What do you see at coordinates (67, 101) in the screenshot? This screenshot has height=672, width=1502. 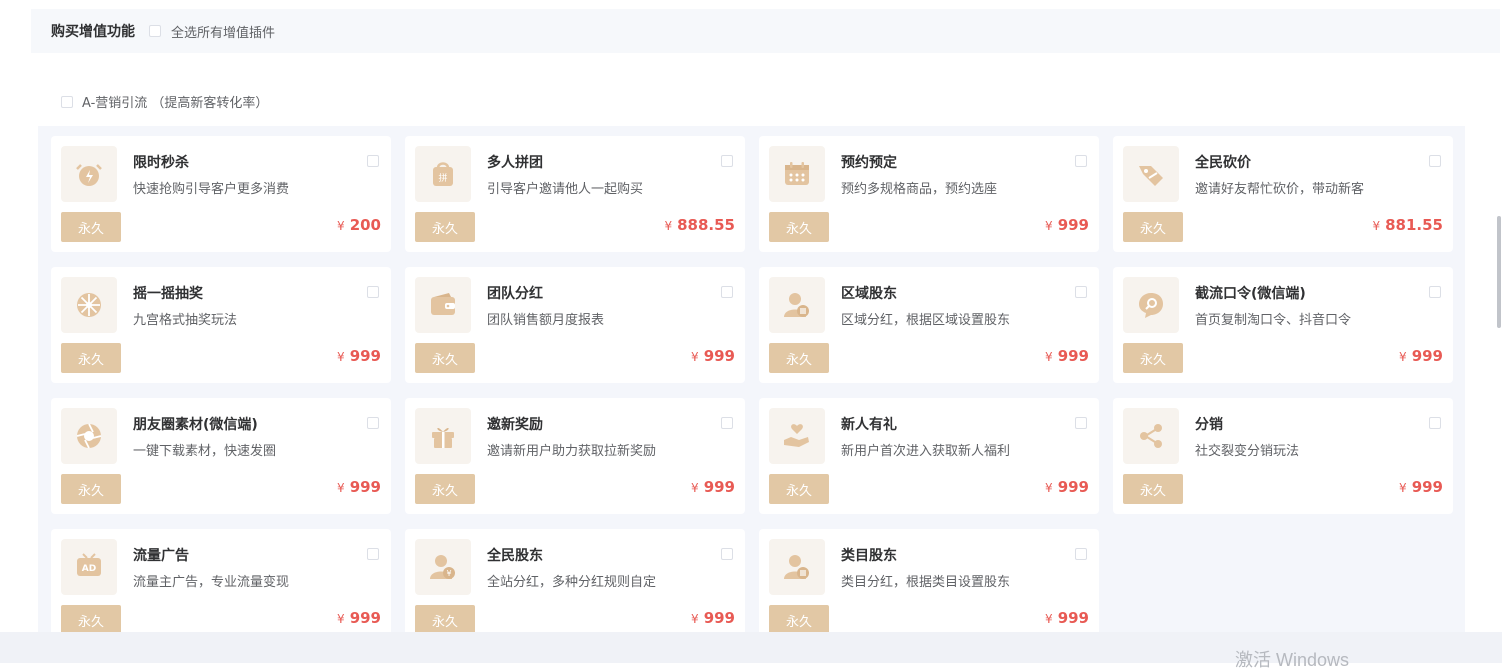 I see `category-checkbox` at bounding box center [67, 101].